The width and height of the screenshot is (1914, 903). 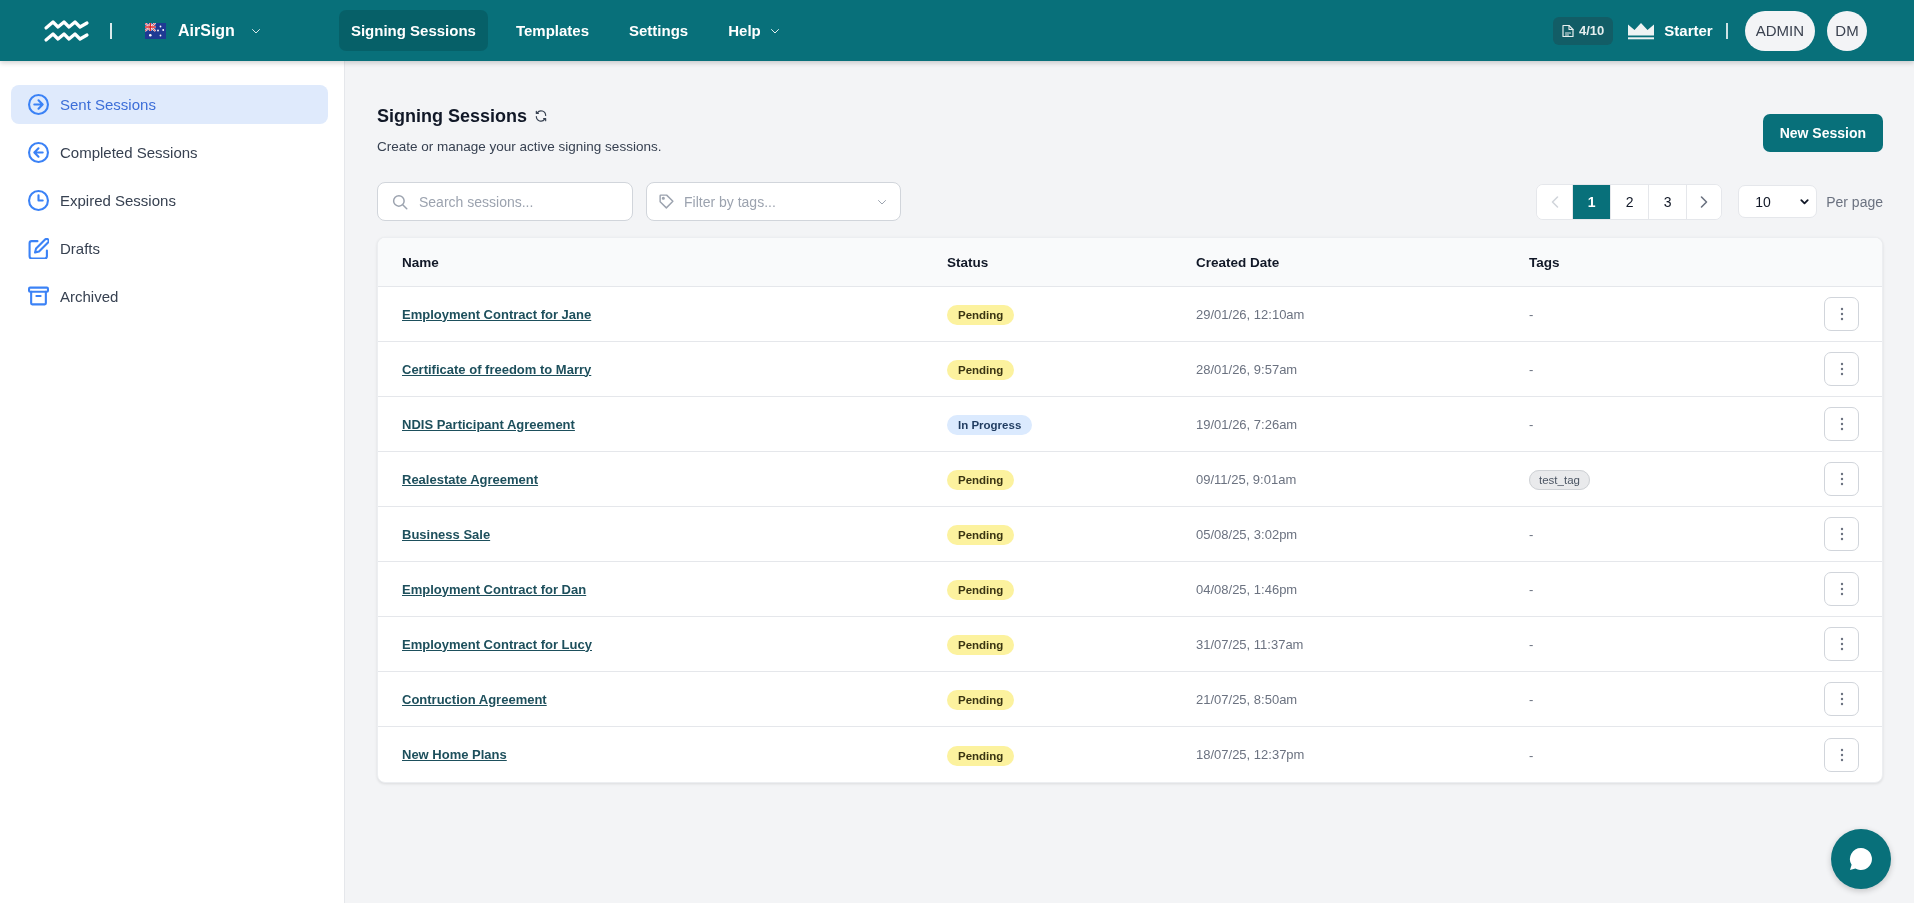 I want to click on sidebar-item: Expired Sessions, so click(x=169, y=200).